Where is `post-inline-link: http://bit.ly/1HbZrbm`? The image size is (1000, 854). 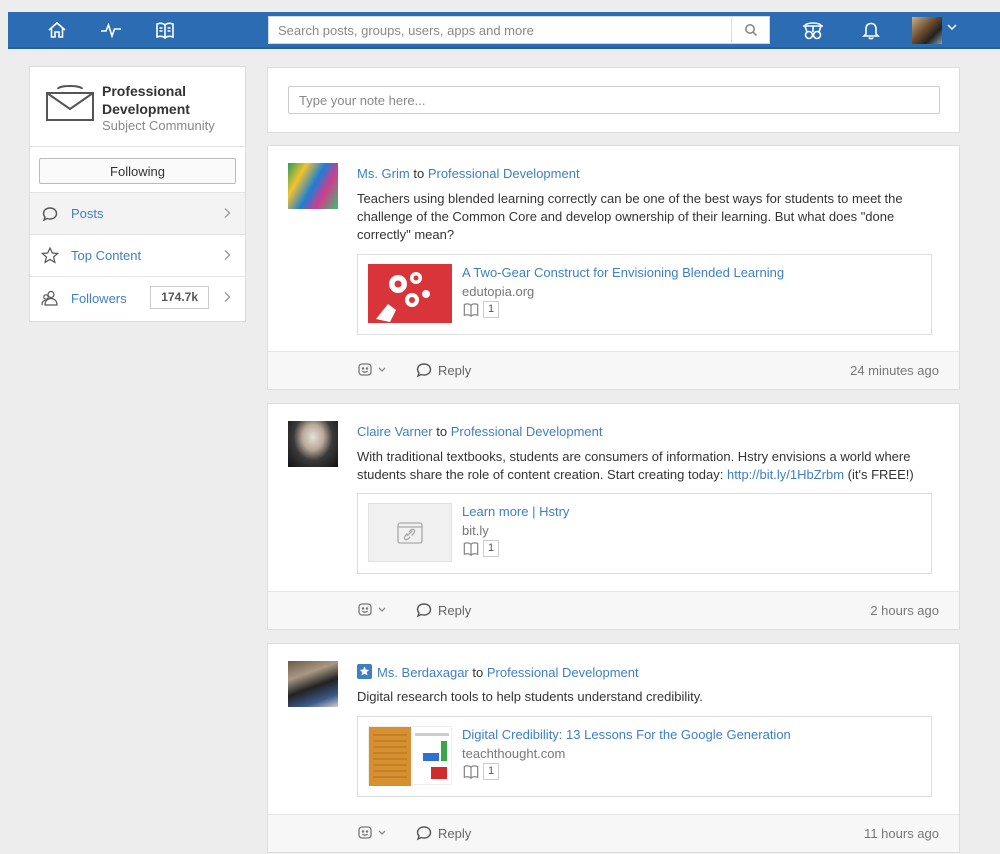
post-inline-link: http://bit.ly/1HbZrbm is located at coordinates (785, 474).